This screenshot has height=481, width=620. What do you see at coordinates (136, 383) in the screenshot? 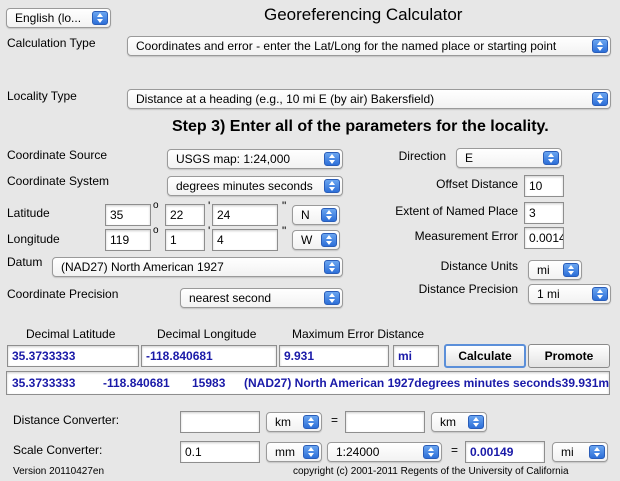
I see `summary-longitude: -118.840681` at bounding box center [136, 383].